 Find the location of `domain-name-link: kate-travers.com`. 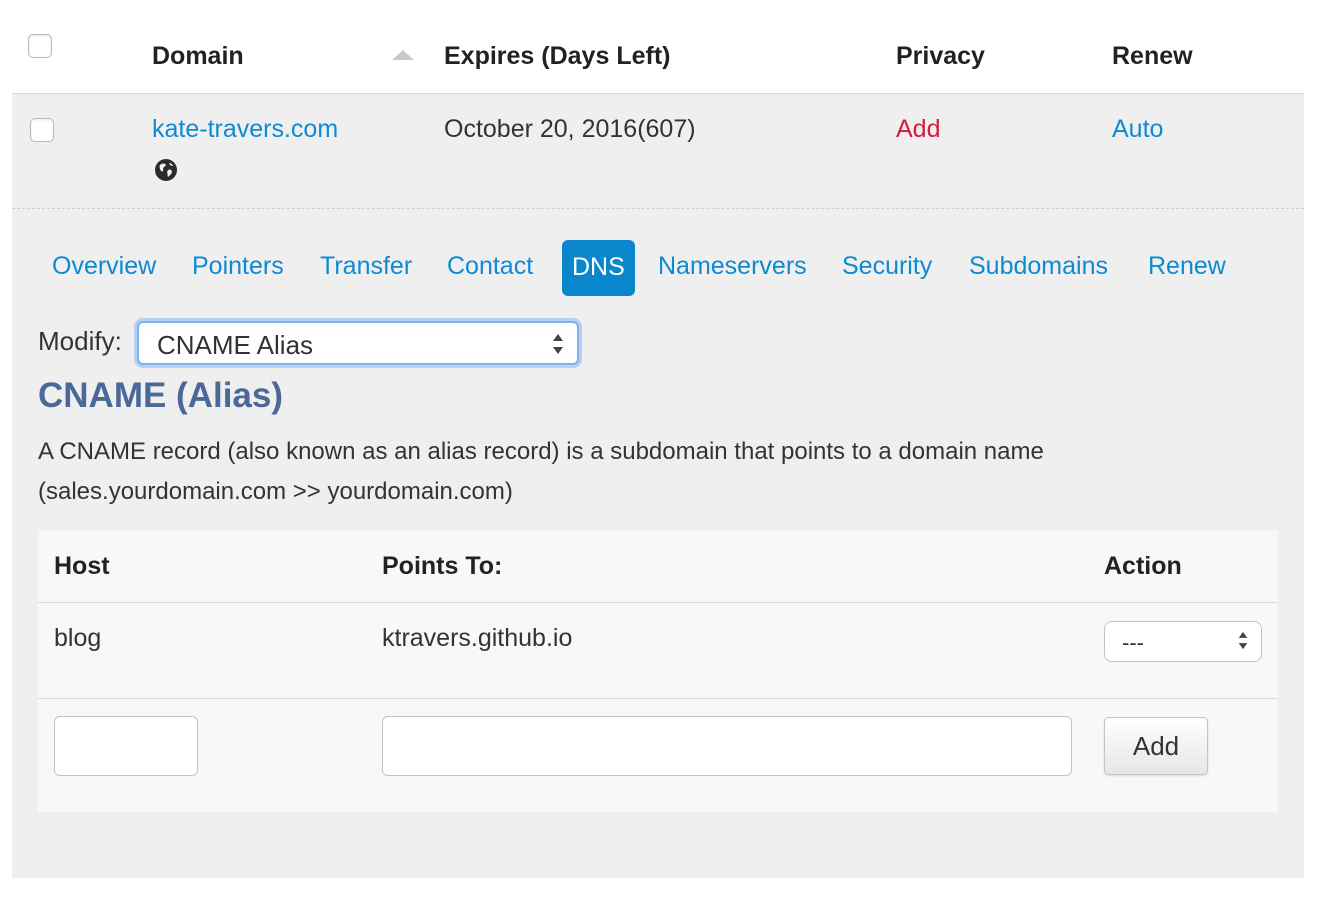

domain-name-link: kate-travers.com is located at coordinates (245, 129).